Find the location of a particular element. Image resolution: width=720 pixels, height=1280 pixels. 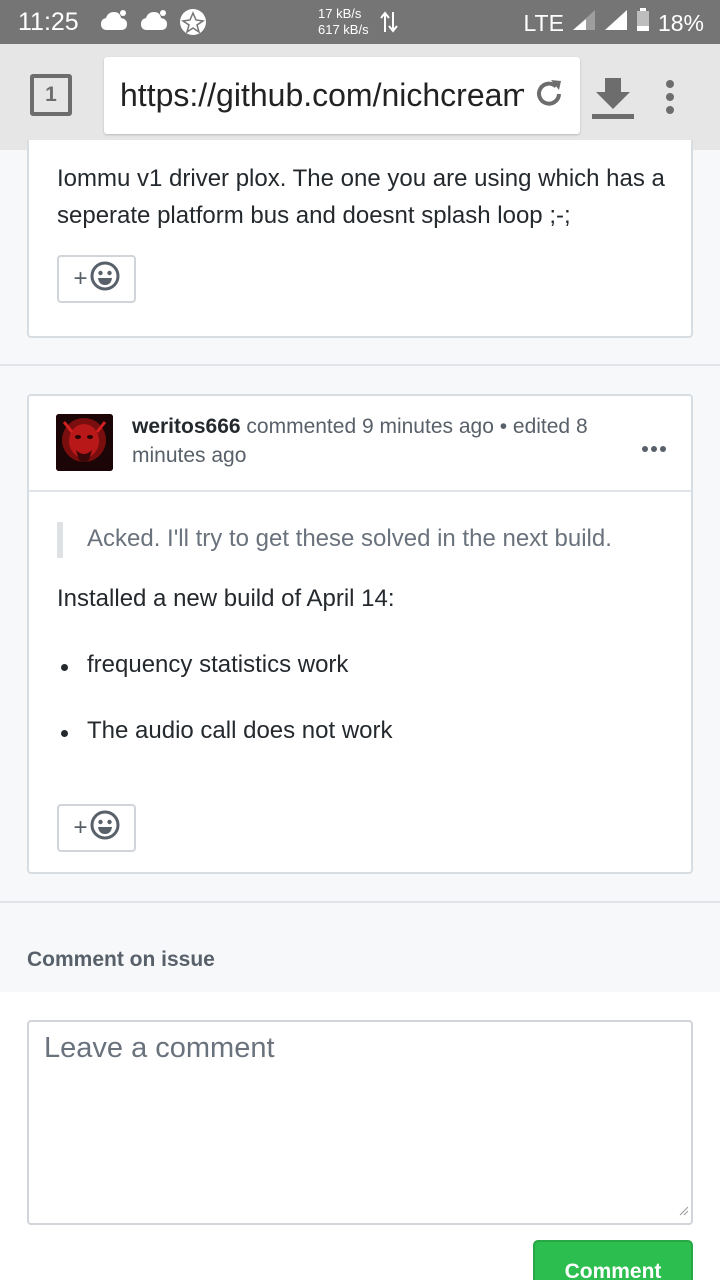

avatar is located at coordinates (84, 442).